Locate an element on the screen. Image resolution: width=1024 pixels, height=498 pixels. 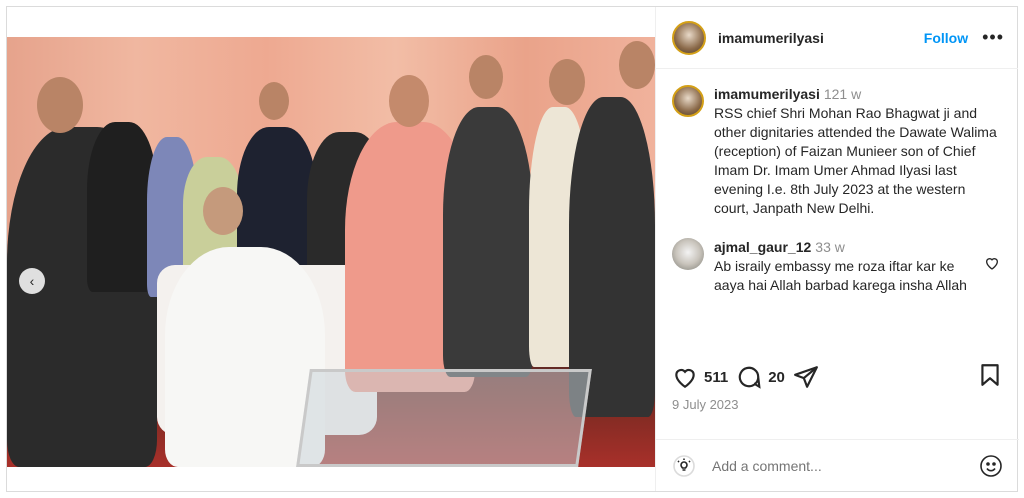
more-dots-icon: ••• is located at coordinates (993, 37).